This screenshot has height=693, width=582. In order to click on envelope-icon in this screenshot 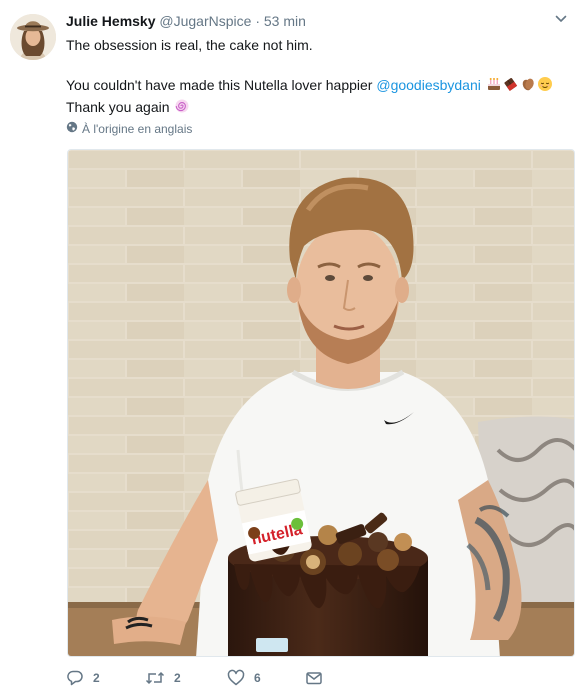, I will do `click(314, 678)`.